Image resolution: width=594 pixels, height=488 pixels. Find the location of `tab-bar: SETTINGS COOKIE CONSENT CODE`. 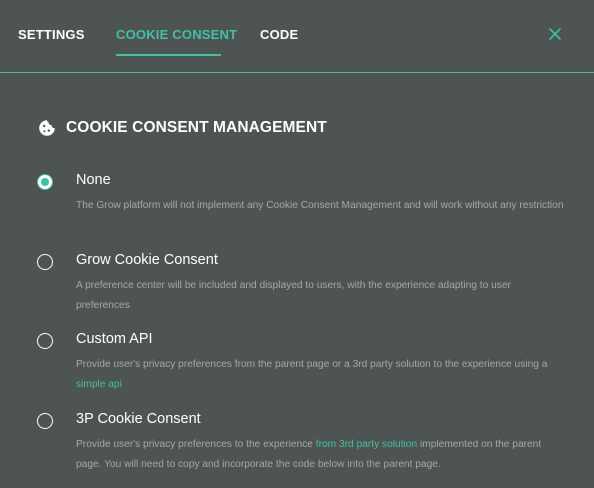

tab-bar: SETTINGS COOKIE CONSENT CODE is located at coordinates (297, 36).